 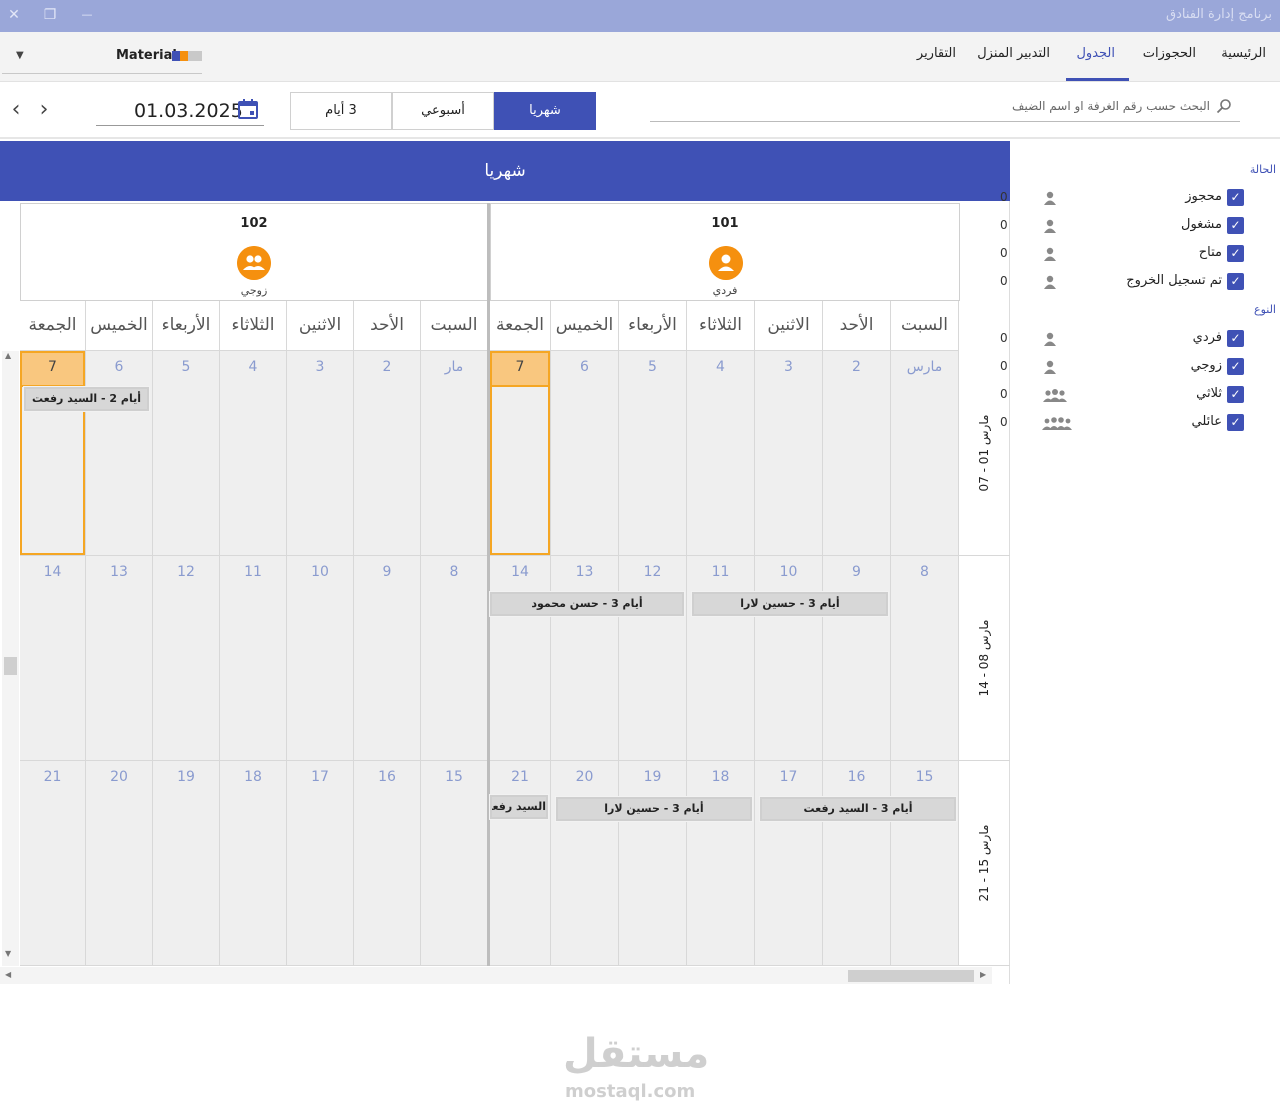 What do you see at coordinates (8, 953) in the screenshot?
I see `scroll-down-icon: ▼` at bounding box center [8, 953].